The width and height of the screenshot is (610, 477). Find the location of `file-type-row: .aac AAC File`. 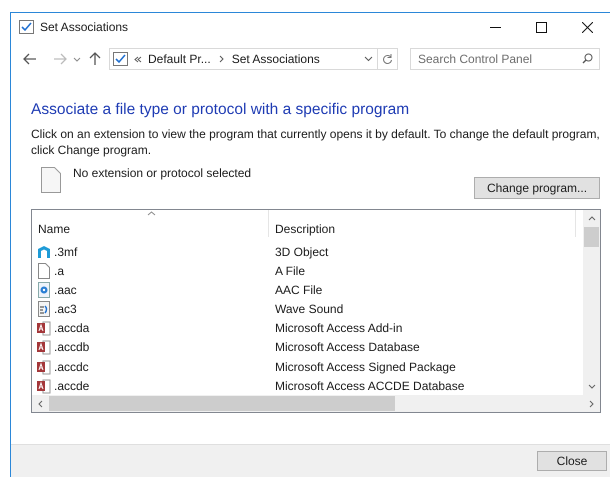

file-type-row: .aac AAC File is located at coordinates (307, 290).